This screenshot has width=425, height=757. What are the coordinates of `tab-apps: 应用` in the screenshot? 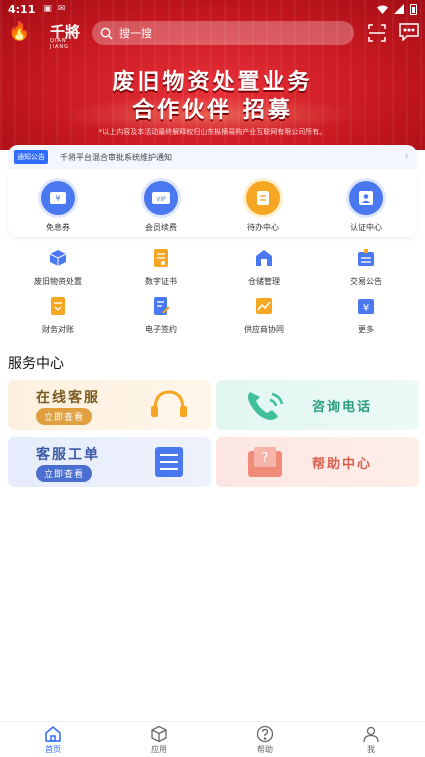 It's located at (159, 740).